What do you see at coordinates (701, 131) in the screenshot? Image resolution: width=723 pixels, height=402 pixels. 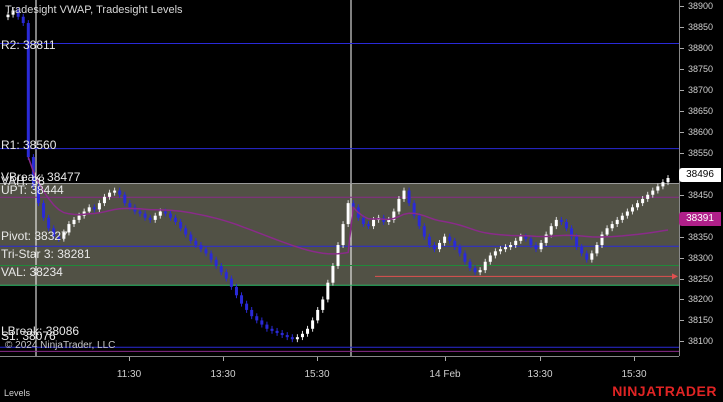 I see `y-tick-label: 38600` at bounding box center [701, 131].